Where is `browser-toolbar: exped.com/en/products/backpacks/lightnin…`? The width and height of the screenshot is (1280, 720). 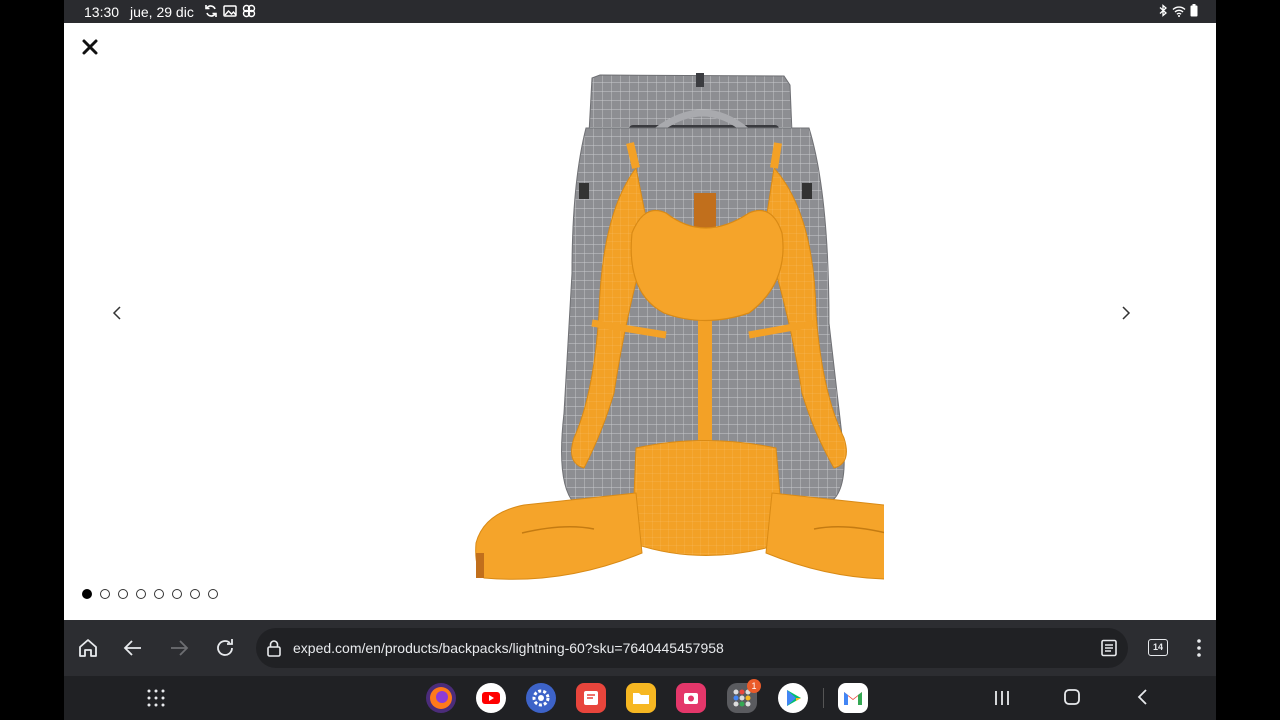 browser-toolbar: exped.com/en/products/backpacks/lightnin… is located at coordinates (640, 648).